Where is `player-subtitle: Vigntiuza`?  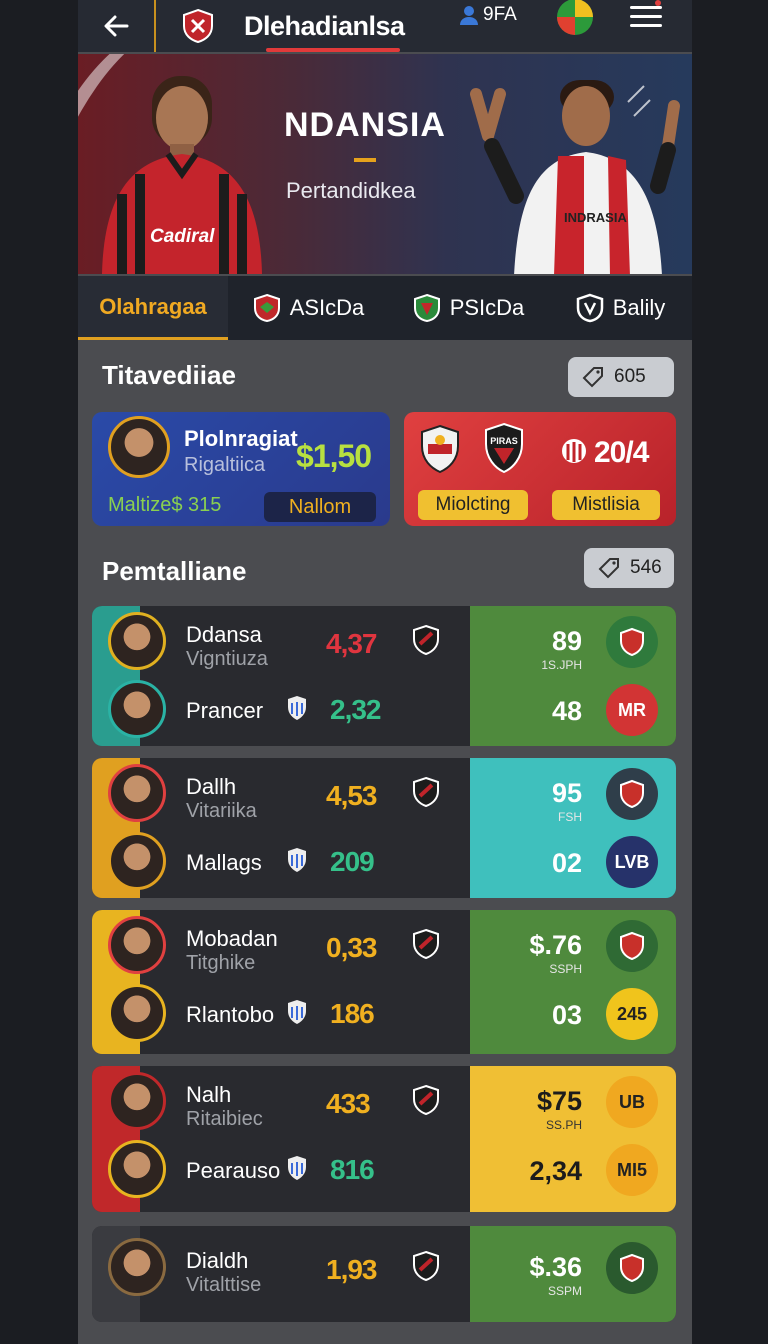 player-subtitle: Vigntiuza is located at coordinates (227, 659).